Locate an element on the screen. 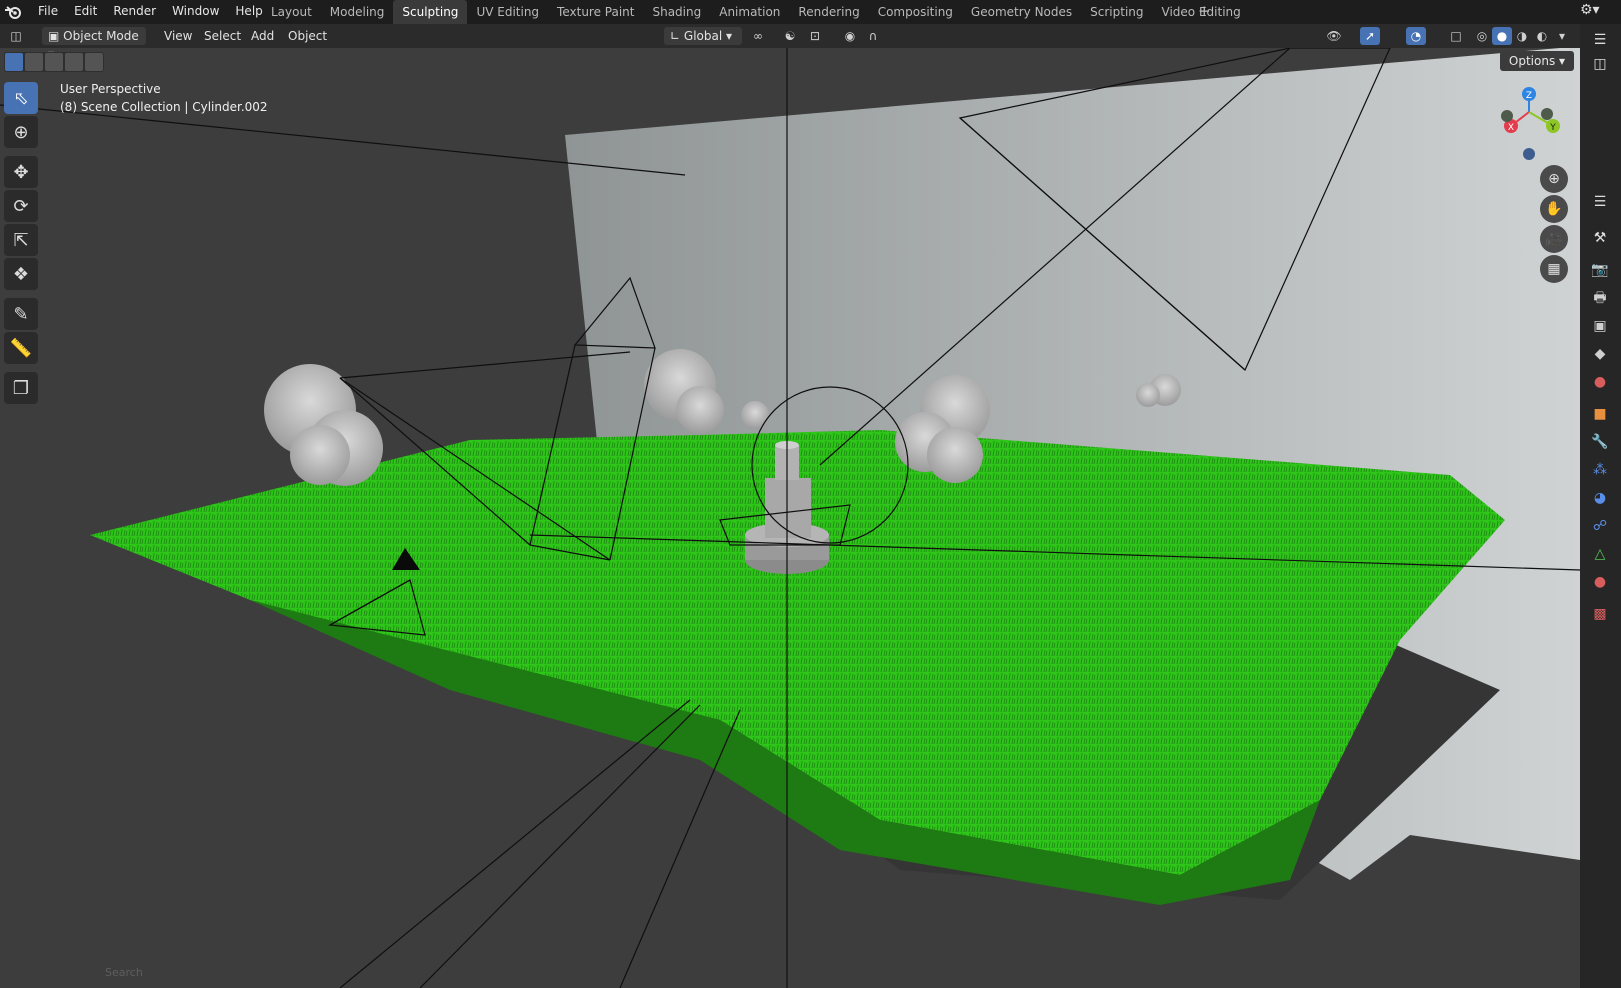 The height and width of the screenshot is (988, 1621). search-field: Search is located at coordinates (135, 975).